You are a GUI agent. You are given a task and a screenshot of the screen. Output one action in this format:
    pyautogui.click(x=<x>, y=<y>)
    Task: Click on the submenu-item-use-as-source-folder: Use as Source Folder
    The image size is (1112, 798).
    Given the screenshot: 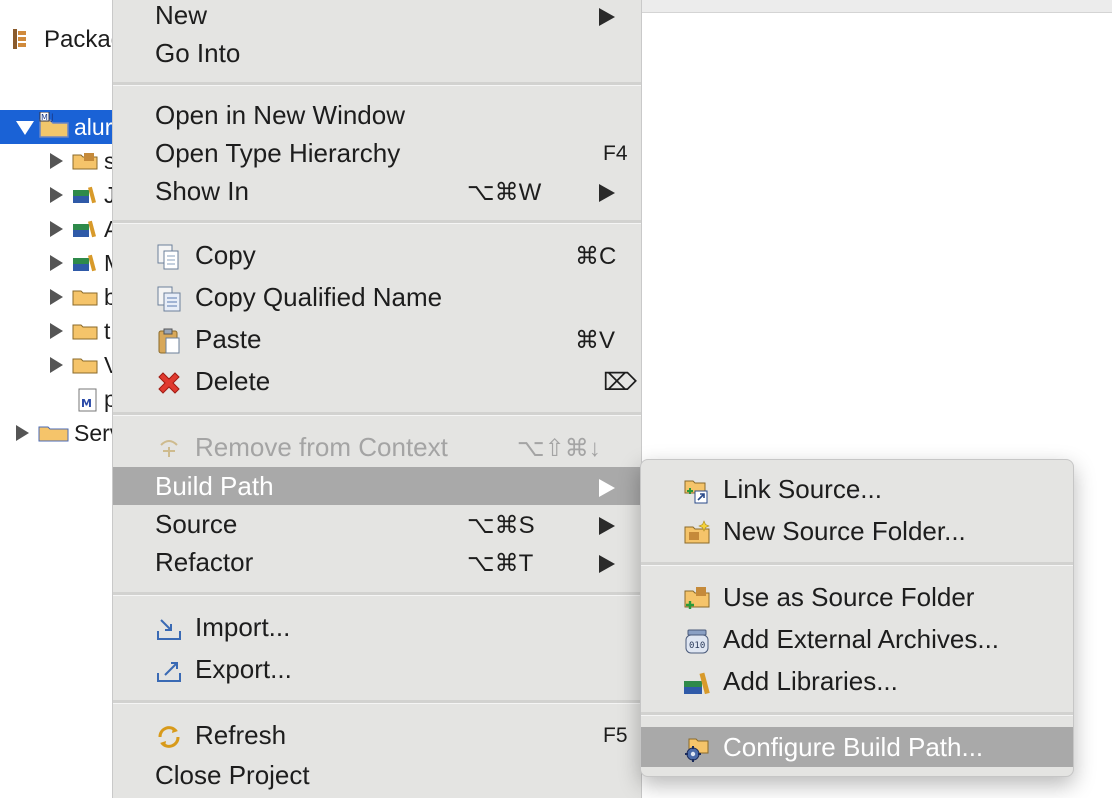 What is the action you would take?
    pyautogui.click(x=857, y=597)
    